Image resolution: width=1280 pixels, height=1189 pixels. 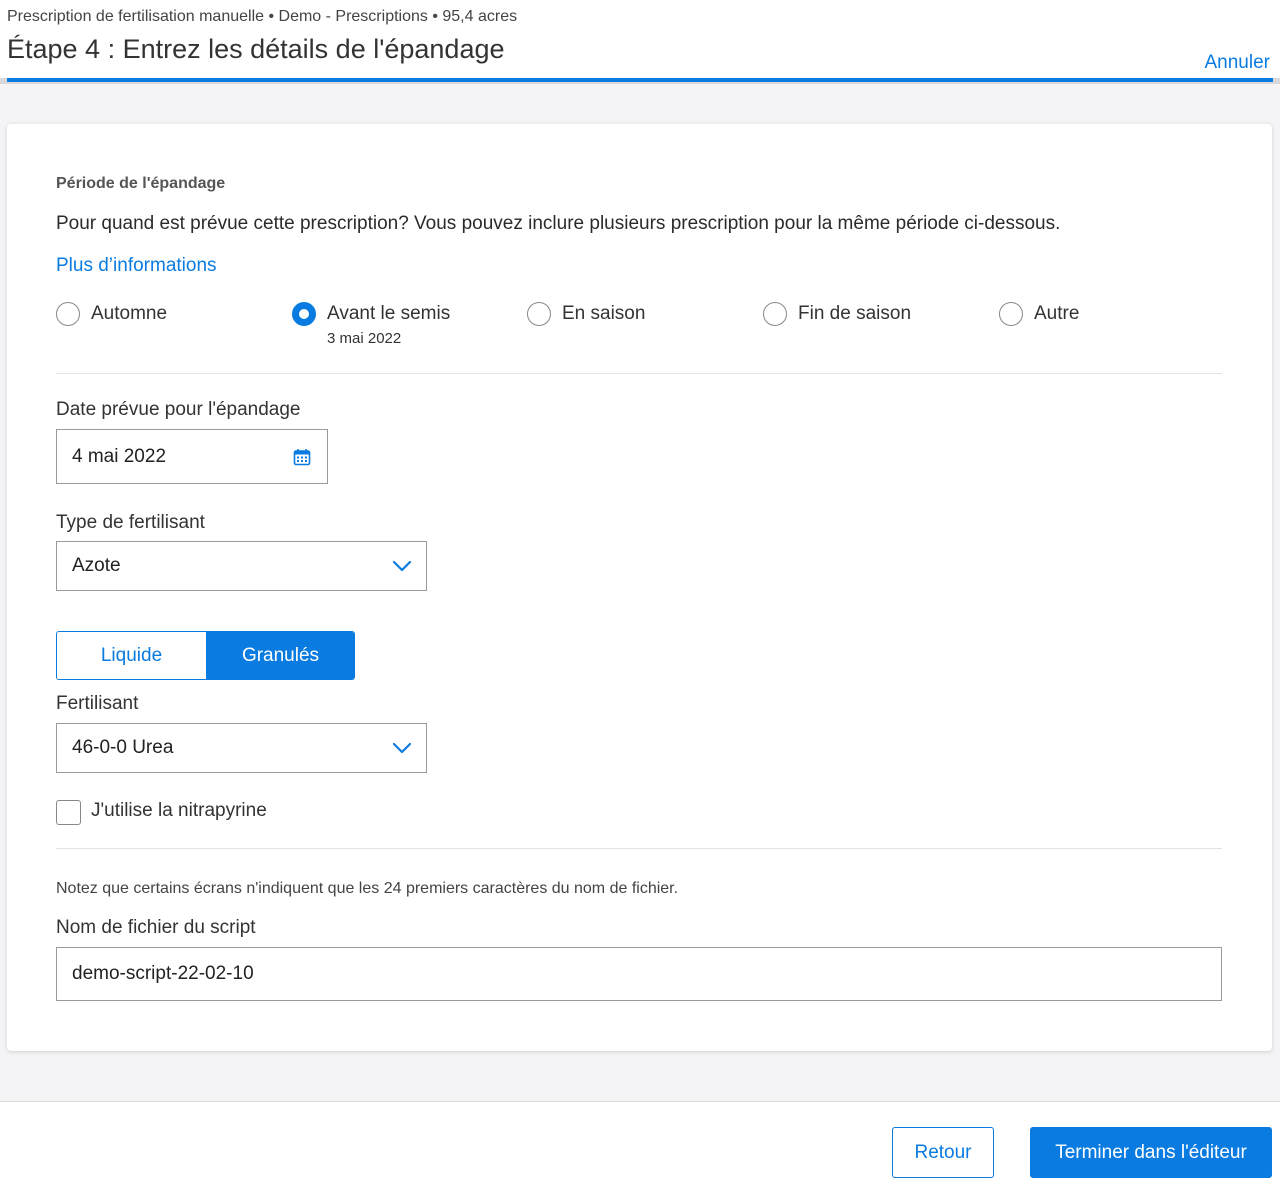 I want to click on toggle-granular-button: Granulés, so click(x=280, y=655).